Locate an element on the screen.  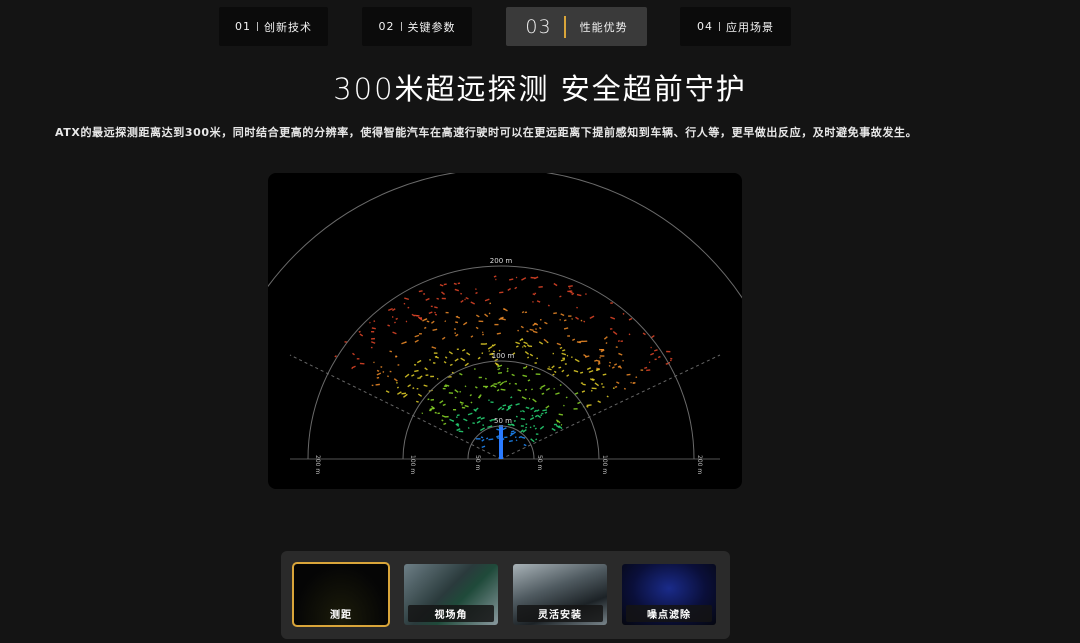
thumbnail-noise-filter: 噪点滤除 is located at coordinates (669, 594).